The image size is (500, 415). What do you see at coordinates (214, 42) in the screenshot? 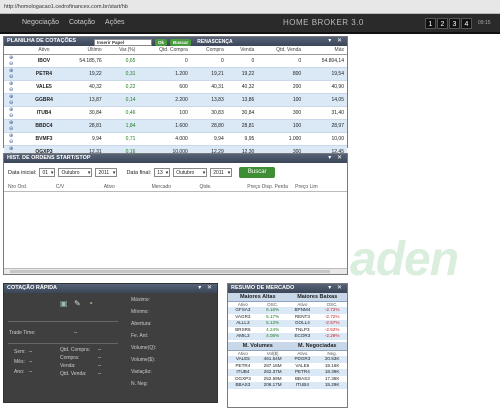
I see `group-label: RENASCENÇA` at bounding box center [214, 42].